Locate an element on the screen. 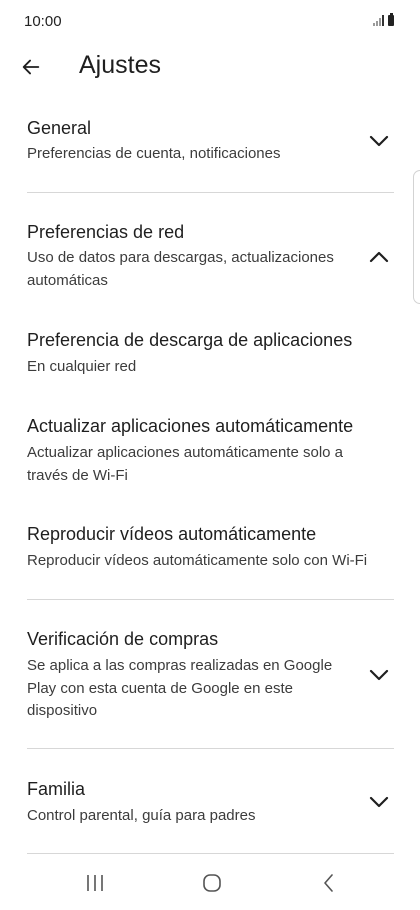 This screenshot has width=420, height=910. setting-download-title: Preferencia de descarga de aplicaciones is located at coordinates (190, 340).